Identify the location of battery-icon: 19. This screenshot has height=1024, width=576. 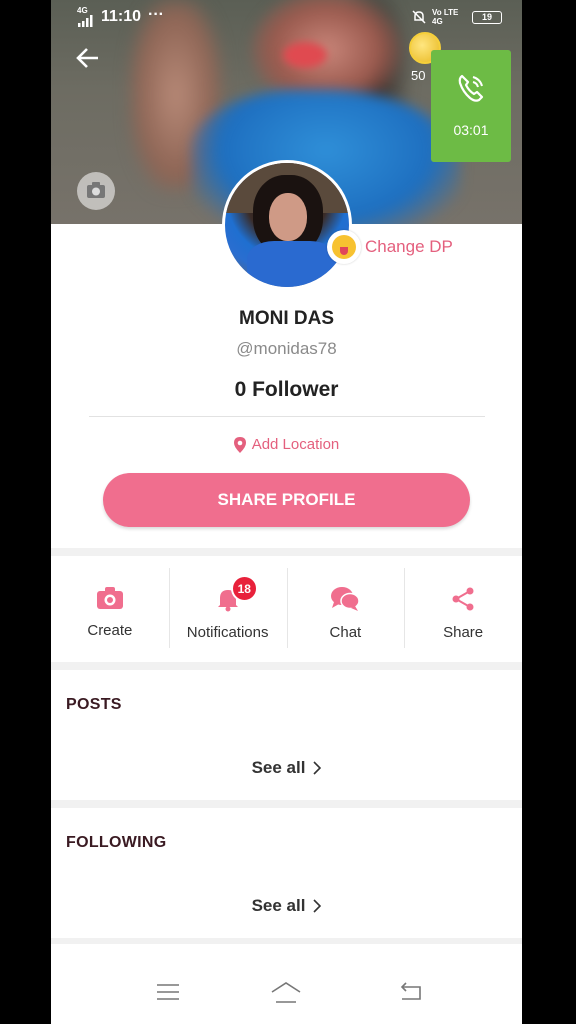
(487, 17).